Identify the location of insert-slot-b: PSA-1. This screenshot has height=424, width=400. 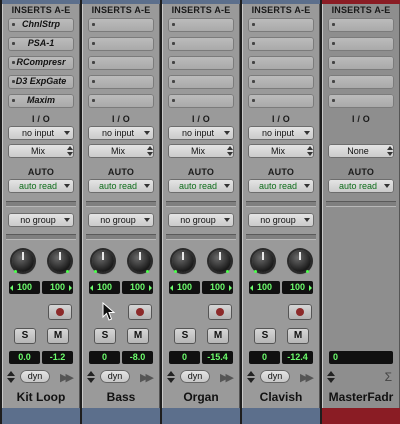
(41, 44).